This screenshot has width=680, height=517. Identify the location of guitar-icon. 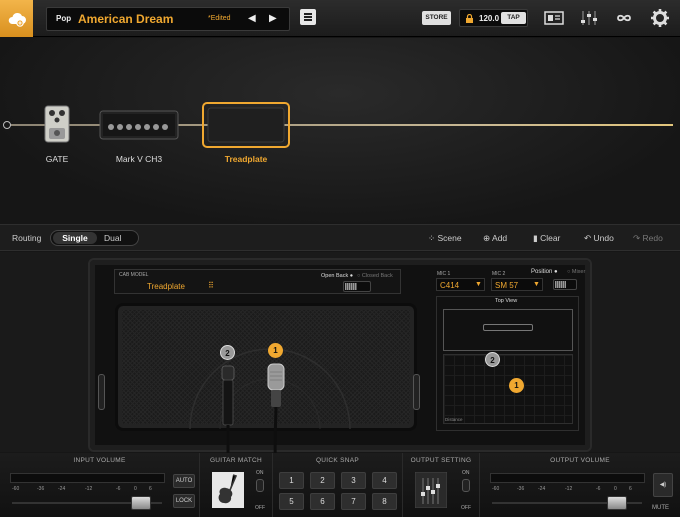
(228, 490).